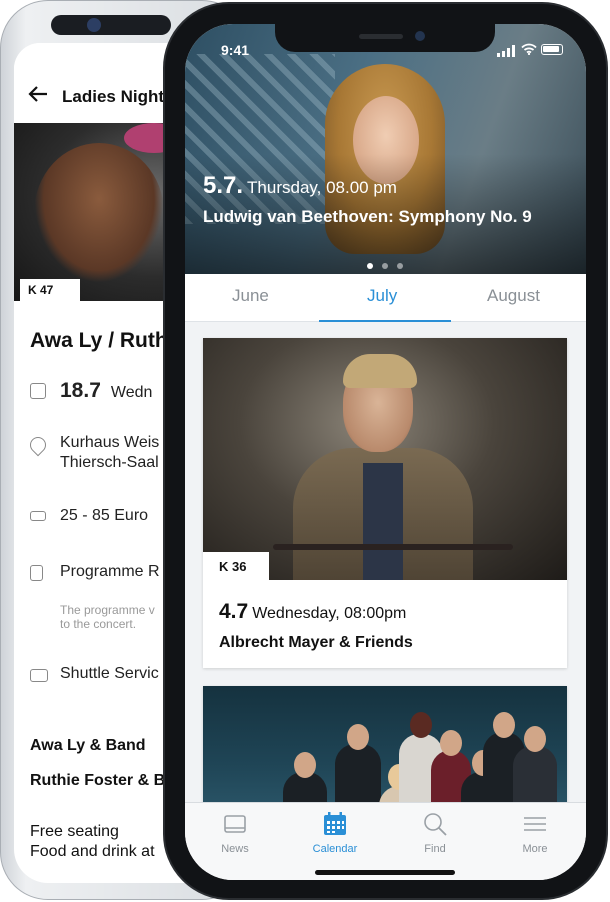  What do you see at coordinates (111, 25) in the screenshot?
I see `back-phone-top-bar` at bounding box center [111, 25].